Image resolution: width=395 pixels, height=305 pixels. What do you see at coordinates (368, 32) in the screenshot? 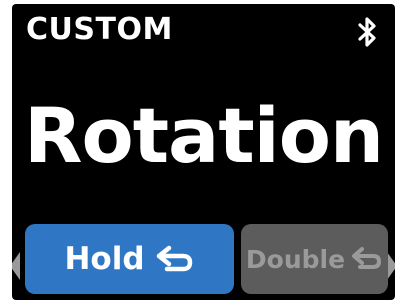
I see `bluetooth-icon` at bounding box center [368, 32].